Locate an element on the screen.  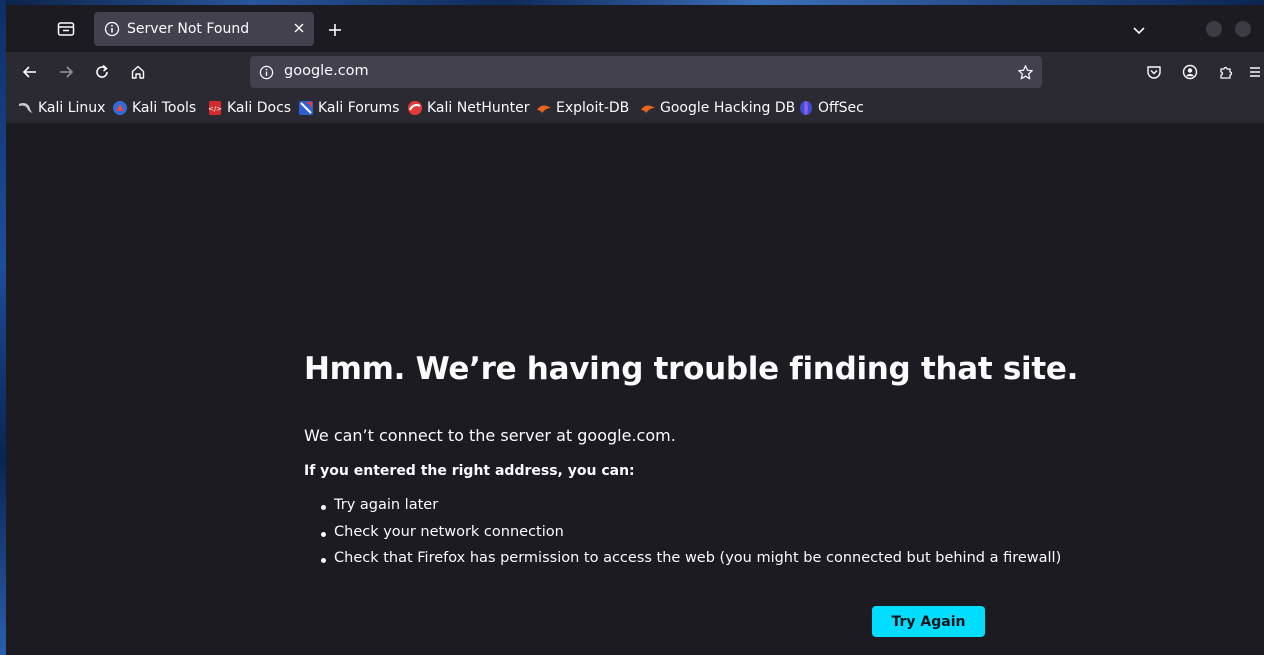
ghdb-icon is located at coordinates (648, 108).